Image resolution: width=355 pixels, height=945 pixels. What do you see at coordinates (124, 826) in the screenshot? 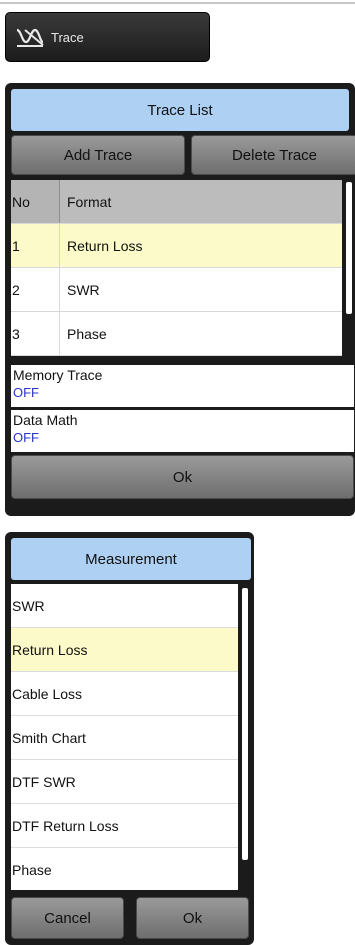
I see `list-item: DTF Return Loss` at bounding box center [124, 826].